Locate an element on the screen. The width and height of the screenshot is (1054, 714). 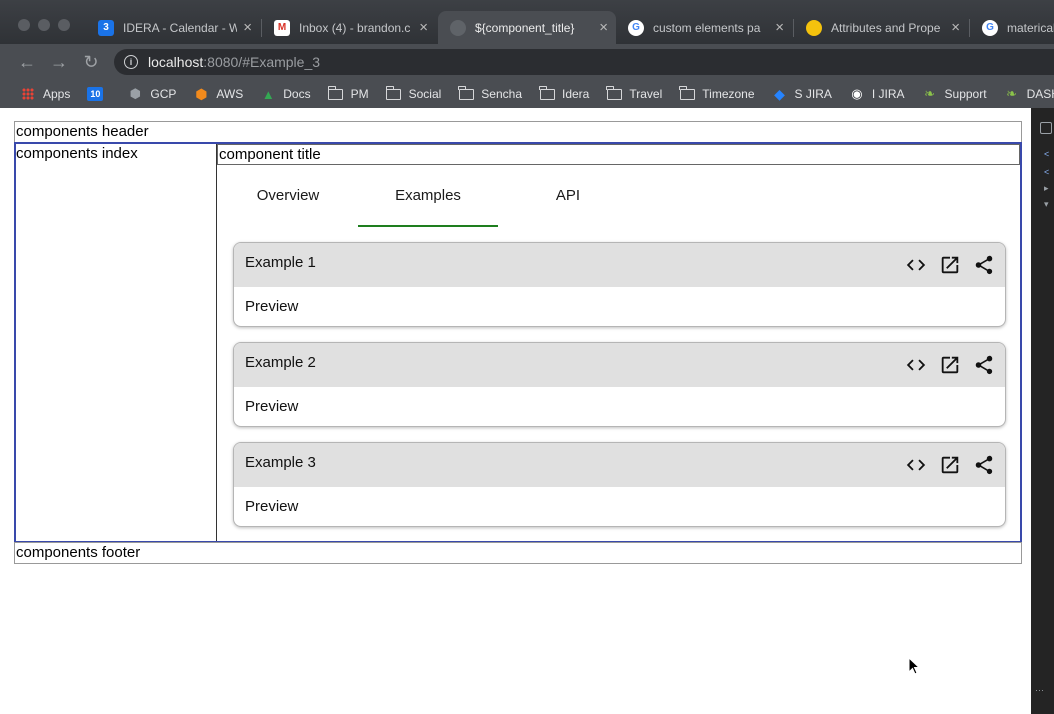
browser-tab: M Inbox (4) - brandon.c × is located at coordinates (349, 27).